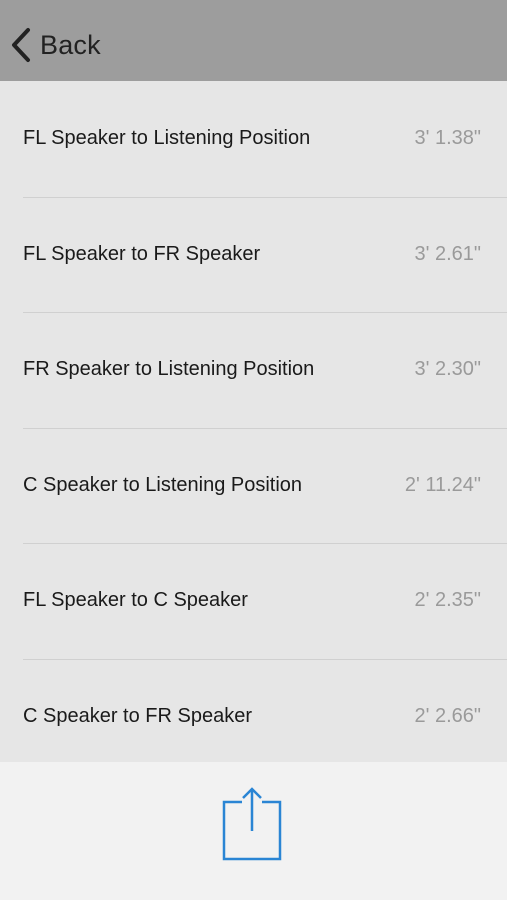  What do you see at coordinates (447, 600) in the screenshot?
I see `measurement-value: 2' 2.35"` at bounding box center [447, 600].